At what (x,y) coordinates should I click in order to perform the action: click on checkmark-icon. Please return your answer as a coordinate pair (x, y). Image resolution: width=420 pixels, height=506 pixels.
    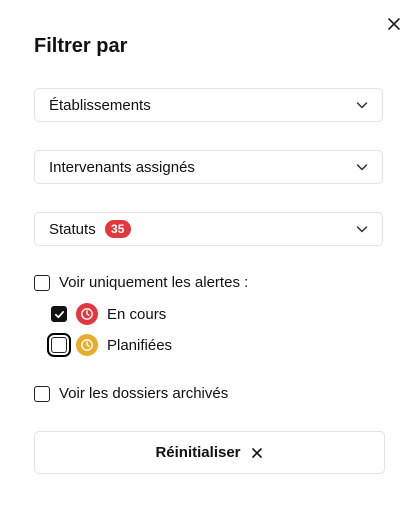
    Looking at the image, I should click on (59, 314).